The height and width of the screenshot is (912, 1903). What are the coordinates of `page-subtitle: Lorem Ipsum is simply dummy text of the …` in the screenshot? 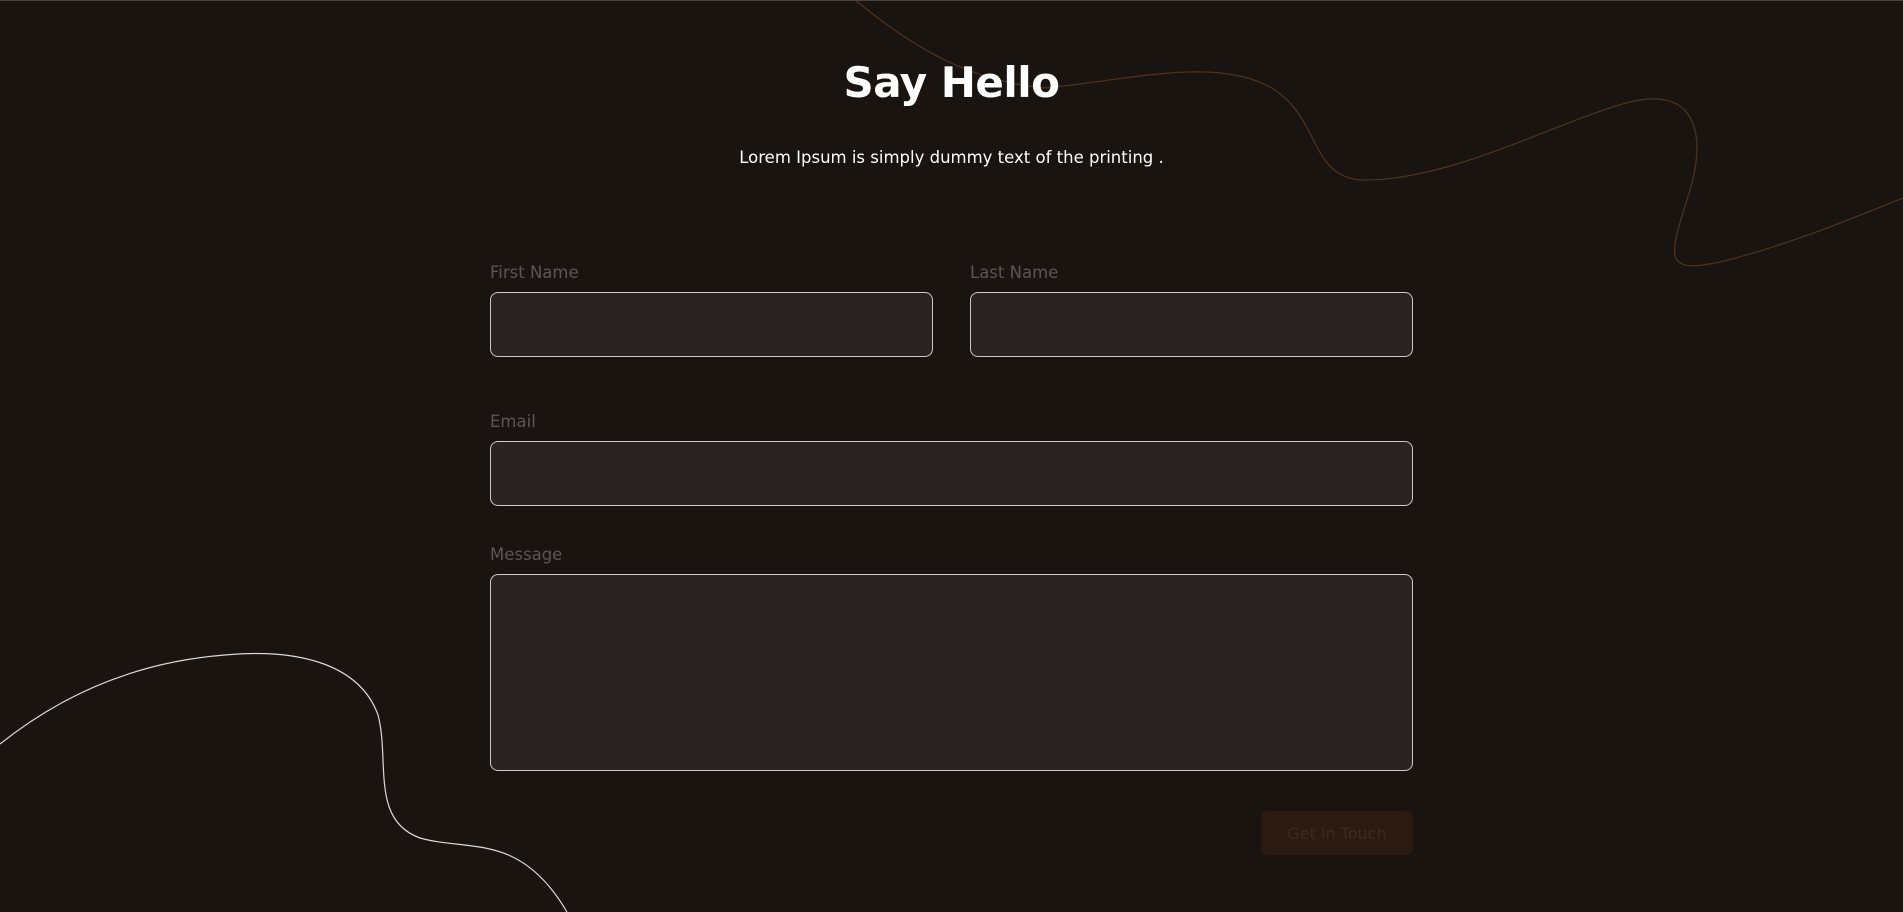 It's located at (951, 157).